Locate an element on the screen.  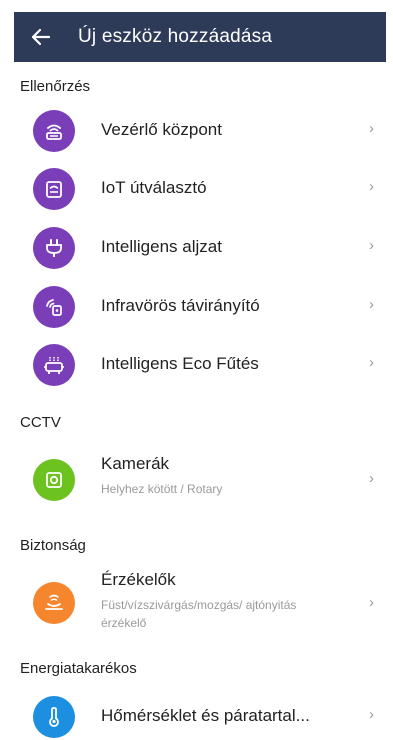
list-item-homerseklet: Hőmérséklet és páratartal... › is located at coordinates (200, 717).